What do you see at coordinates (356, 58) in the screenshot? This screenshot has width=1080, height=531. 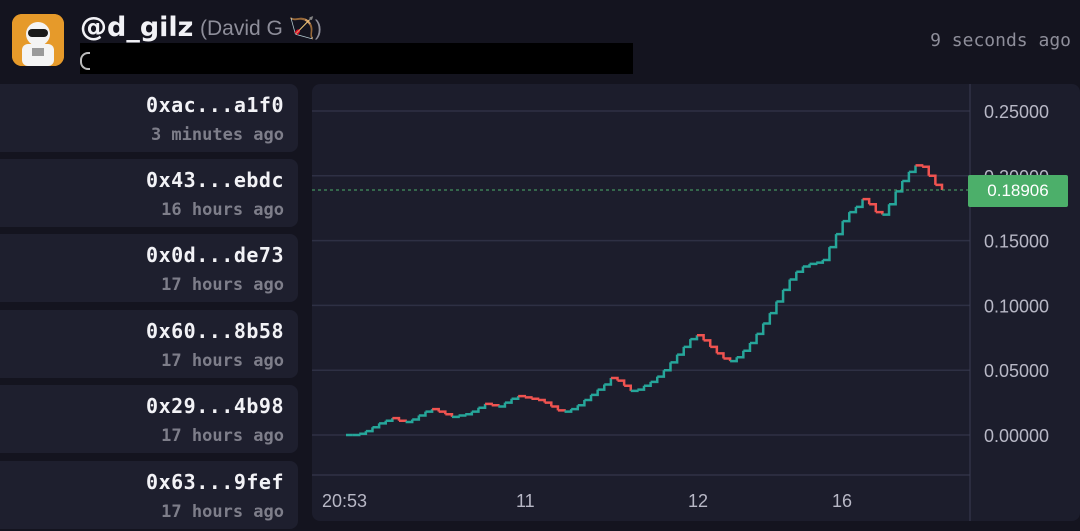 I see `redacted-text-block` at bounding box center [356, 58].